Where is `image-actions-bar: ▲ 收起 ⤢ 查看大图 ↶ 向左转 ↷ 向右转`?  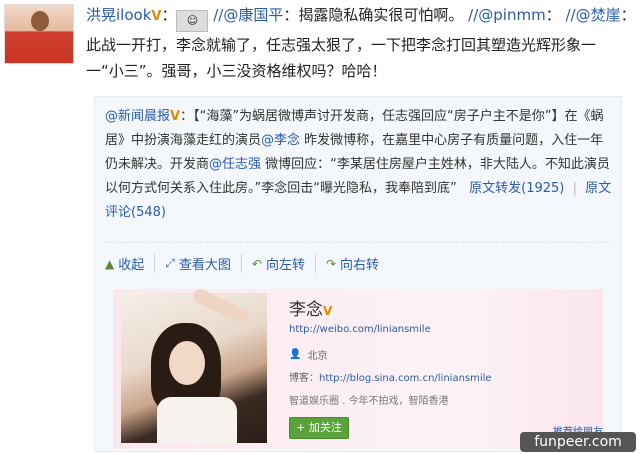 image-actions-bar: ▲ 收起 ⤢ 查看大图 ↶ 向左转 ↷ 向右转 is located at coordinates (246, 263).